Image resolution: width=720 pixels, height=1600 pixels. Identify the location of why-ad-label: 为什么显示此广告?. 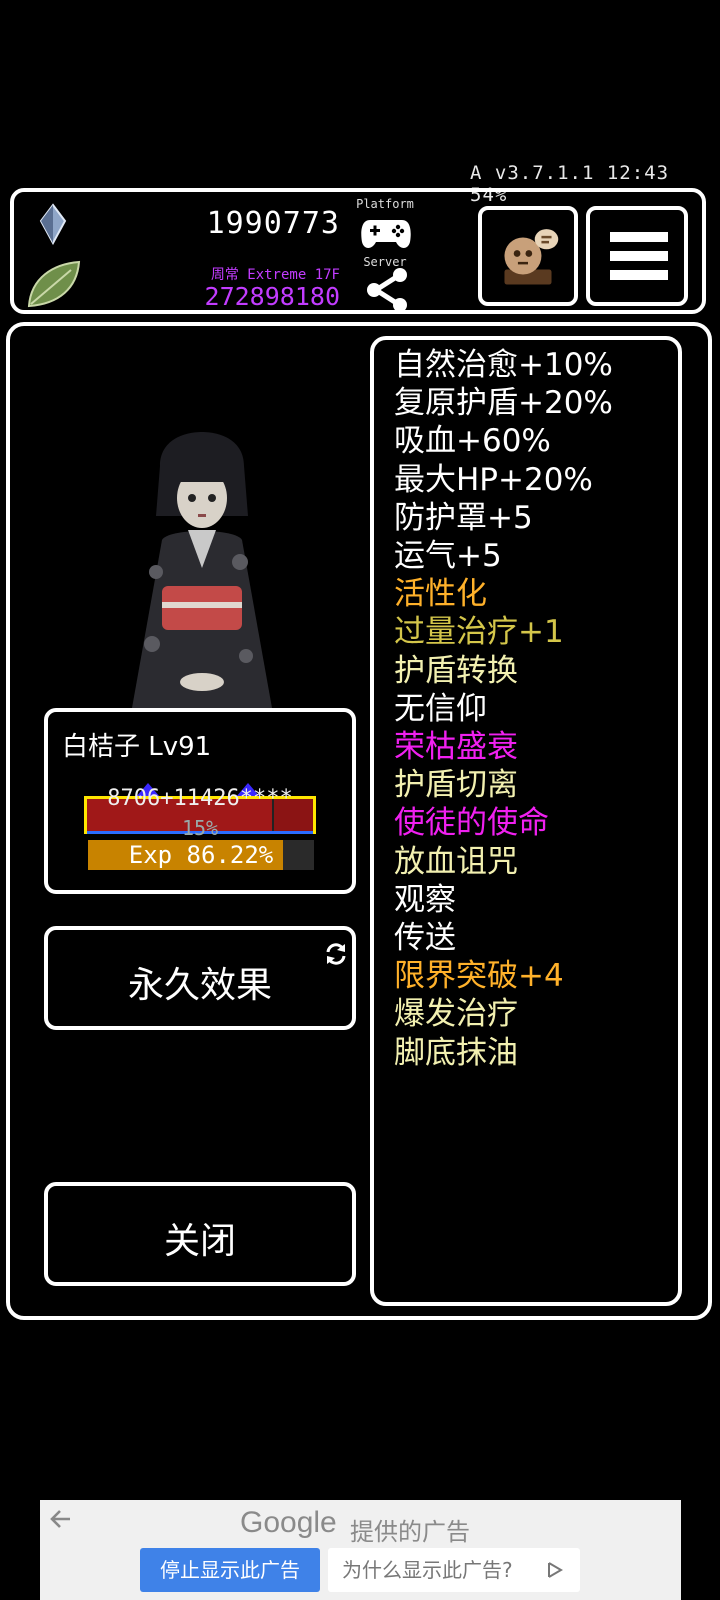
(427, 1570).